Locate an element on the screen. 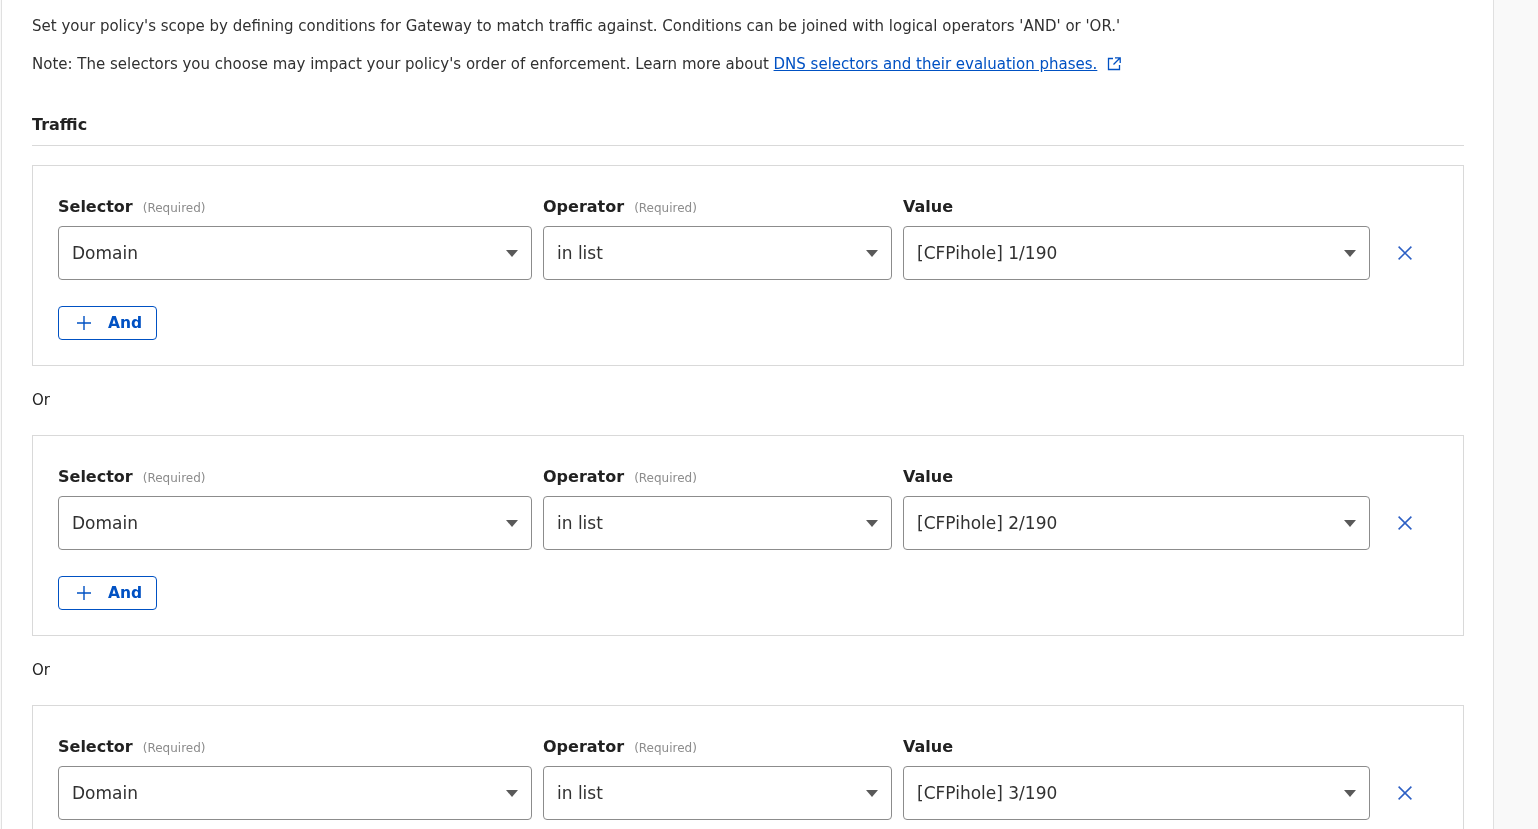 This screenshot has height=829, width=1538. value-dropdown: [CFPihole] 1/190 is located at coordinates (1136, 253).